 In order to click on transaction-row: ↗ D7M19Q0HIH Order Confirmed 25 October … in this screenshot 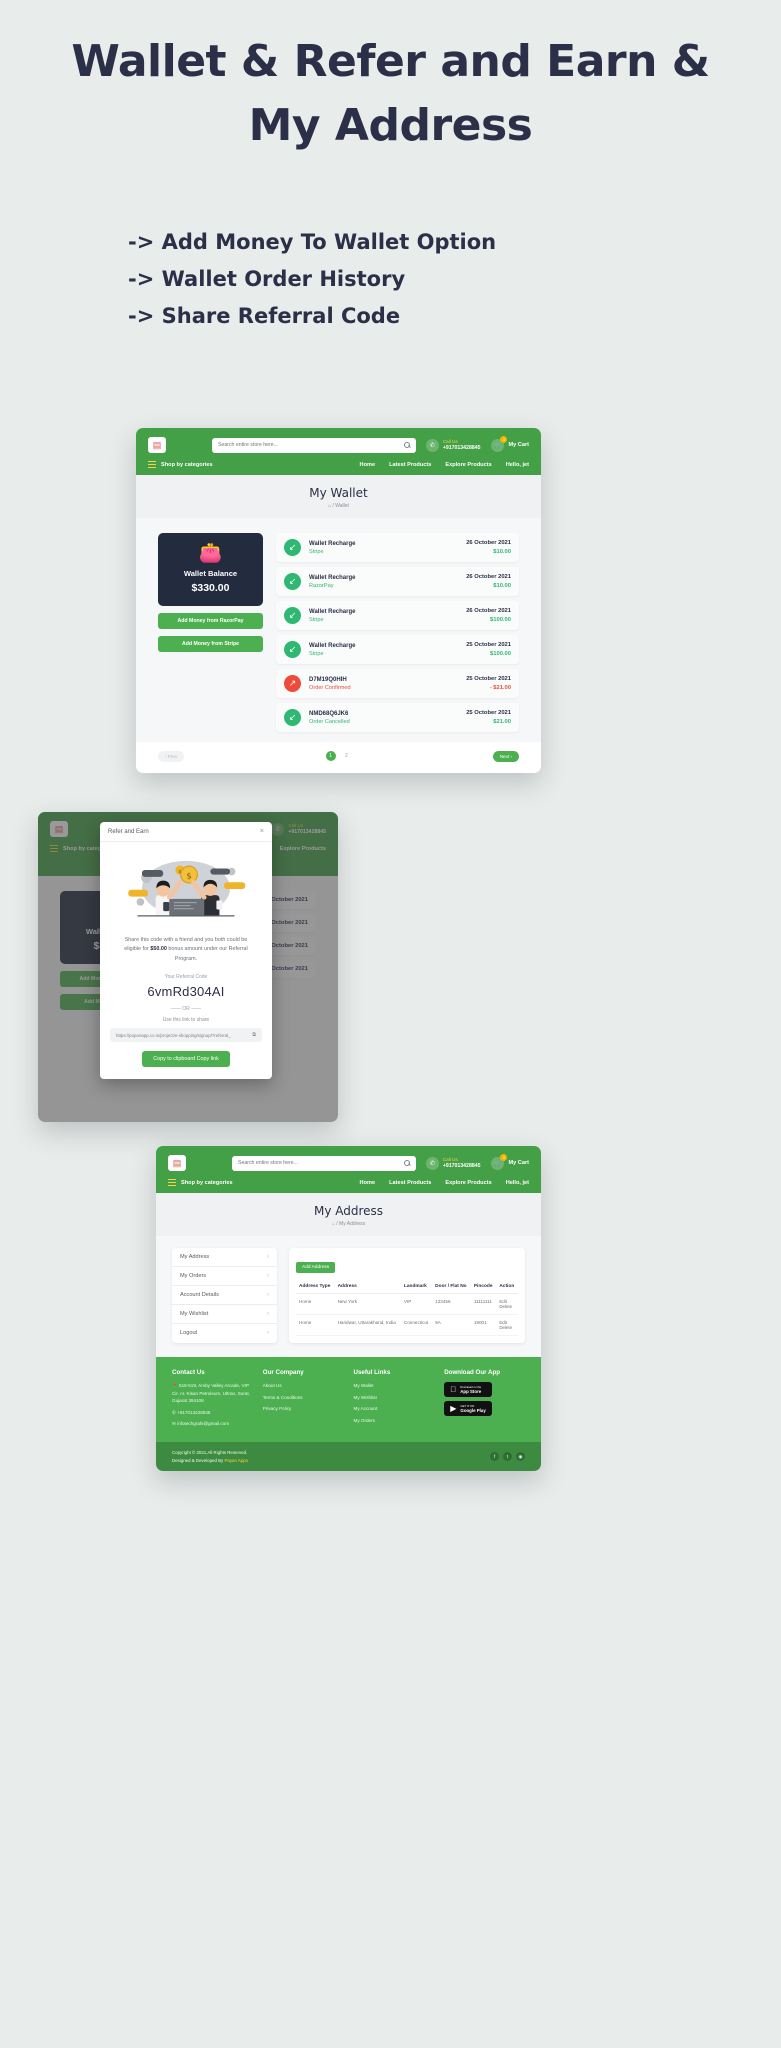, I will do `click(397, 684)`.